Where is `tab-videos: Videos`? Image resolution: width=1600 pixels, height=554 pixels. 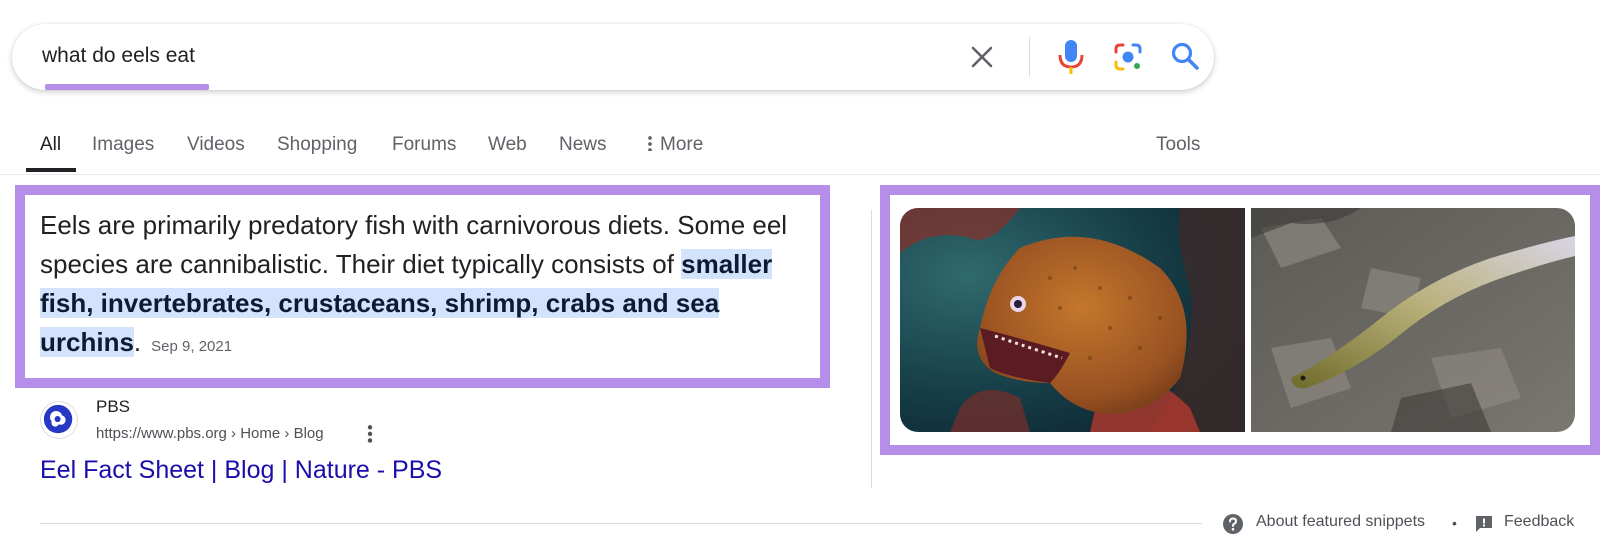
tab-videos: Videos is located at coordinates (216, 145).